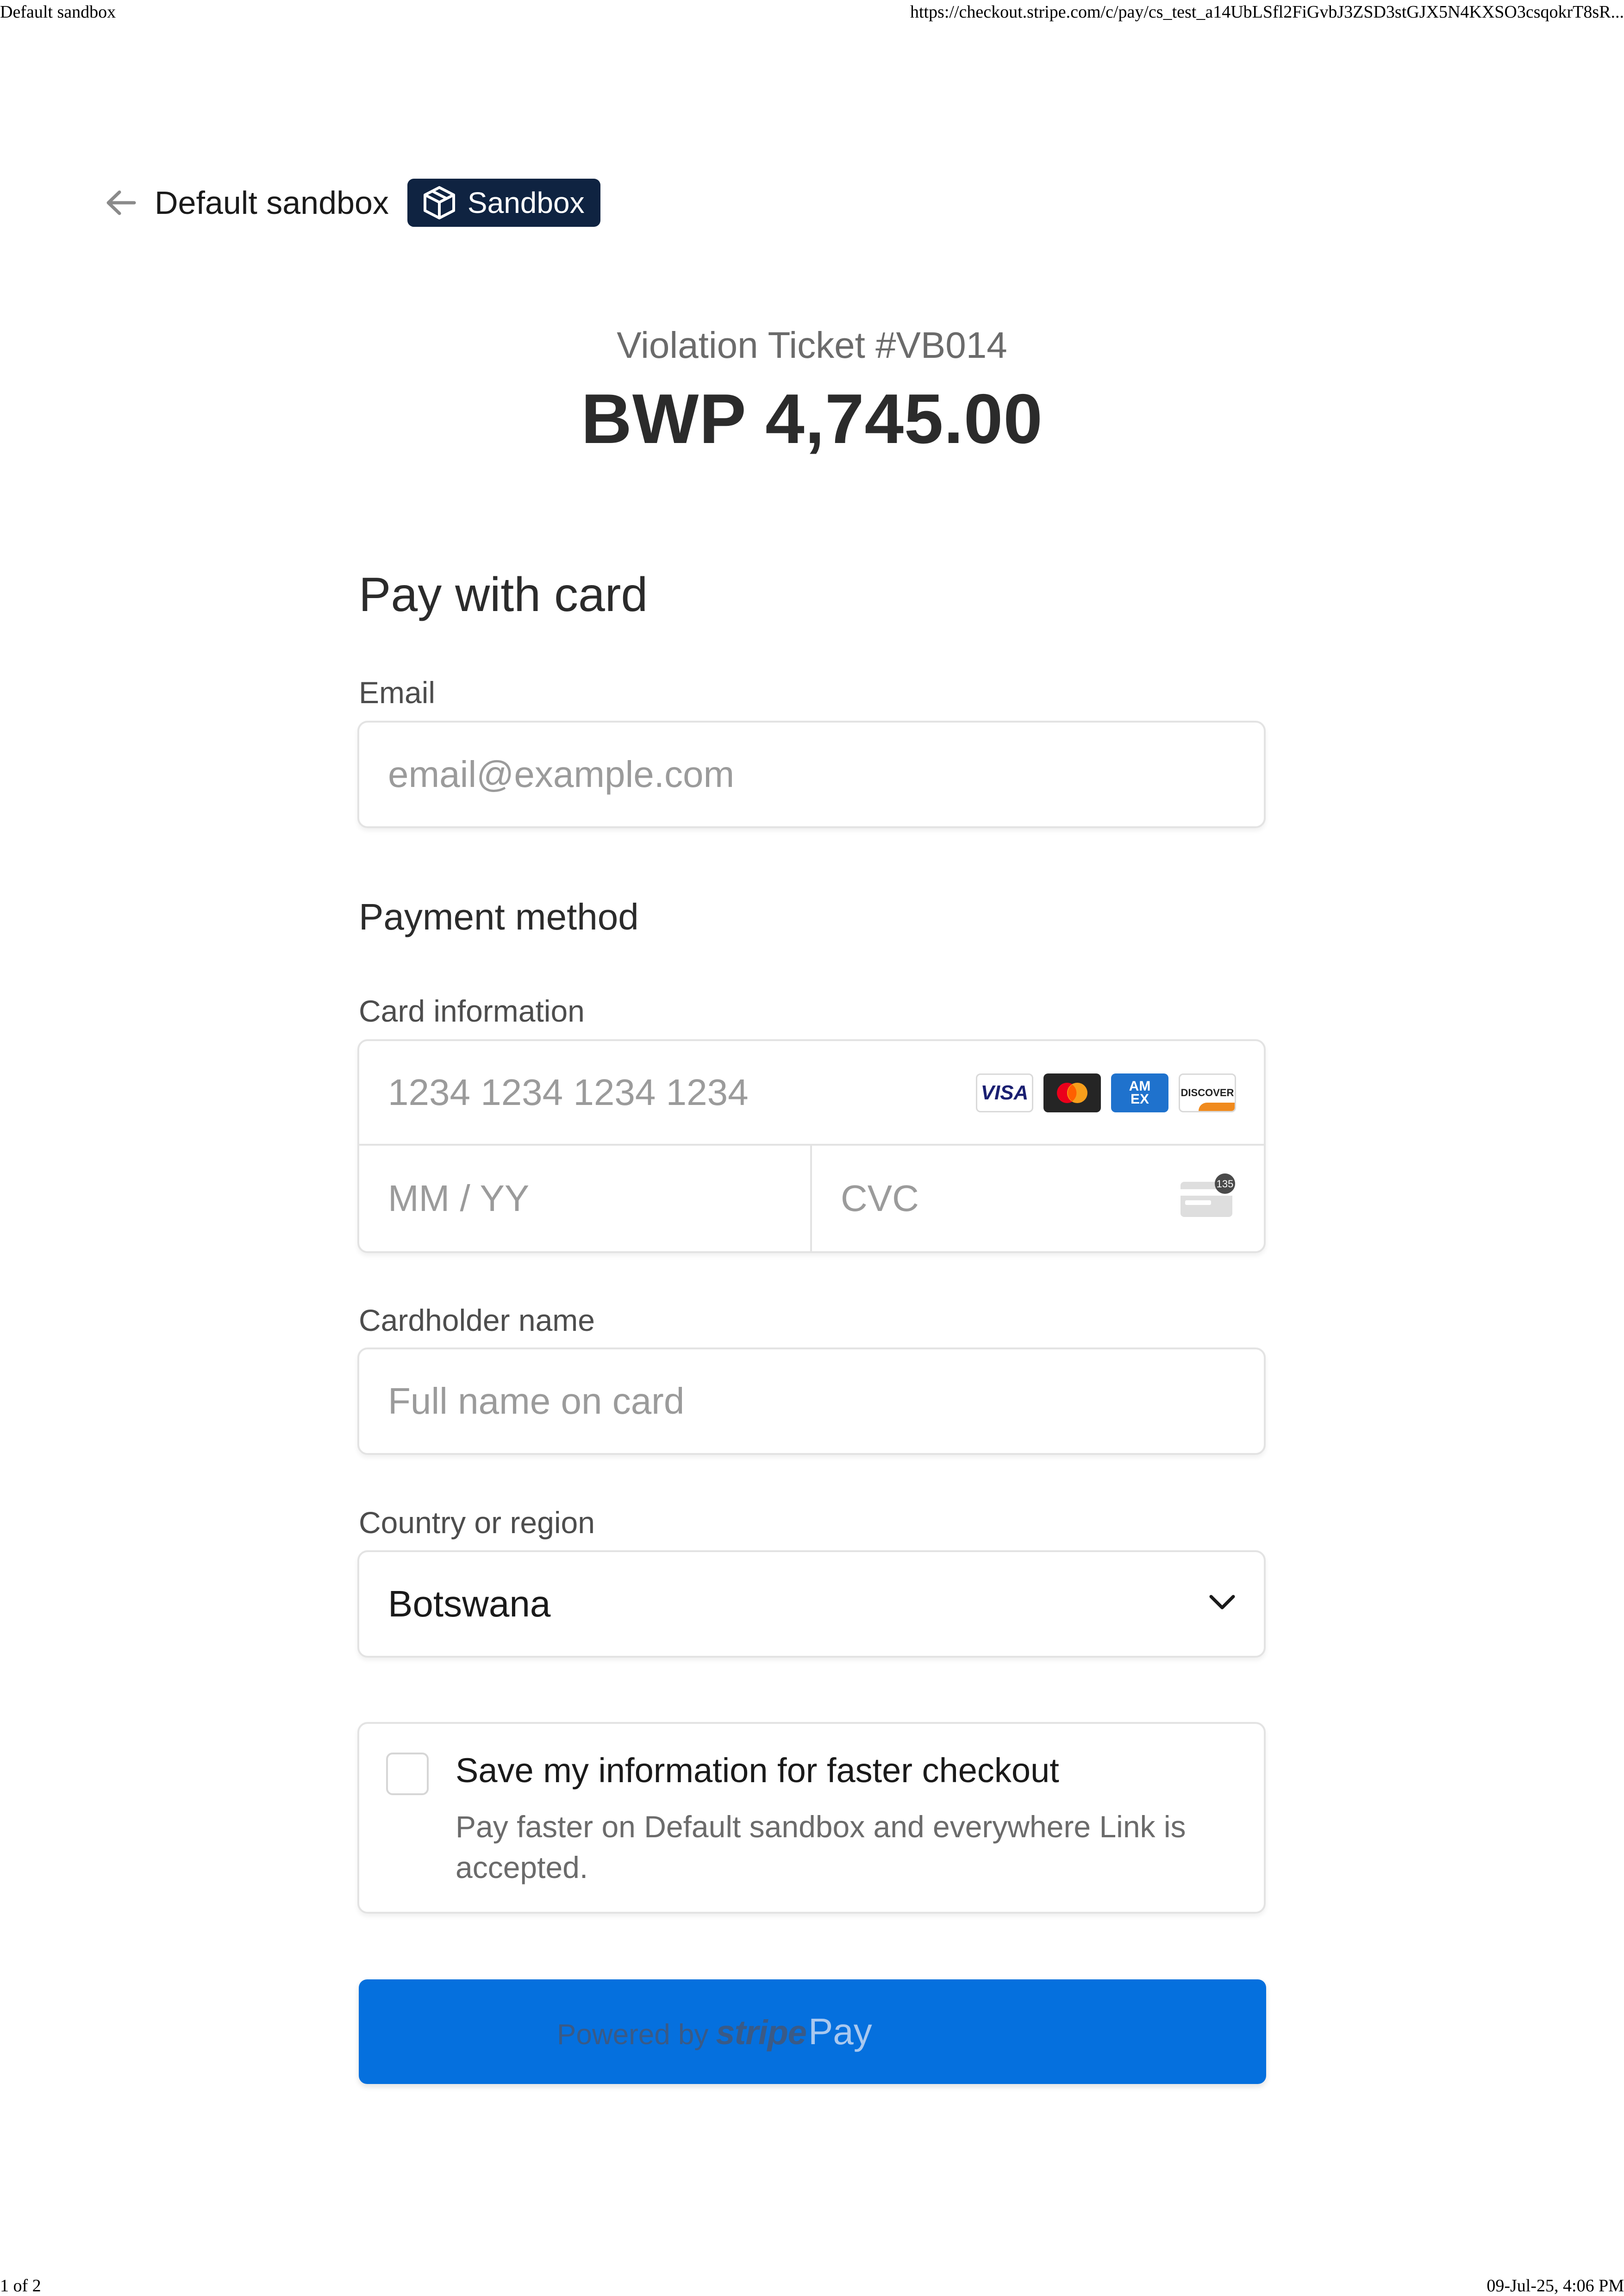 The image size is (1624, 2296). I want to click on cvc-card-icon: 135, so click(1208, 1195).